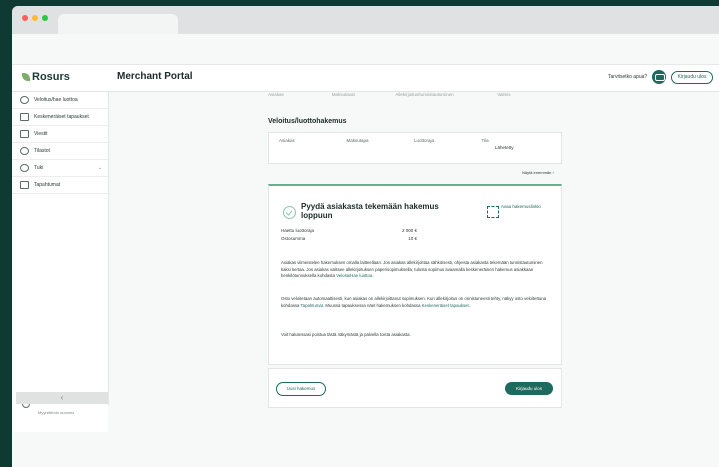 The height and width of the screenshot is (467, 719). I want to click on detail-value: 10 €, so click(412, 238).